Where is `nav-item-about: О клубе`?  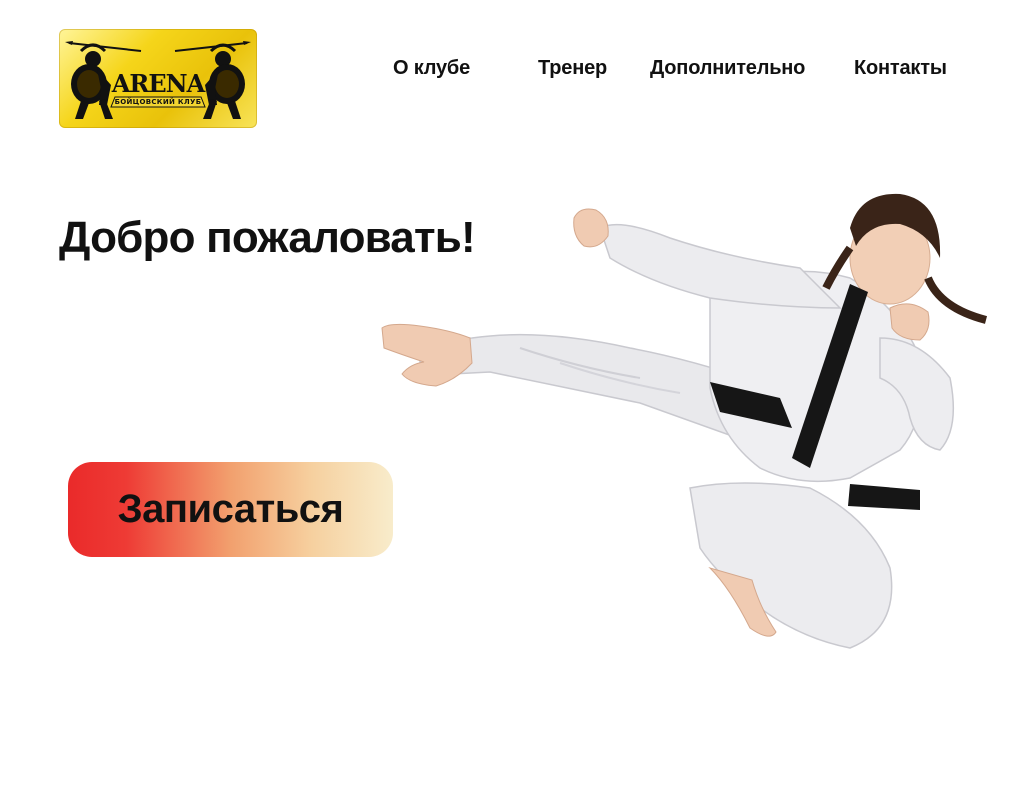
nav-item-about: О клубе is located at coordinates (431, 68).